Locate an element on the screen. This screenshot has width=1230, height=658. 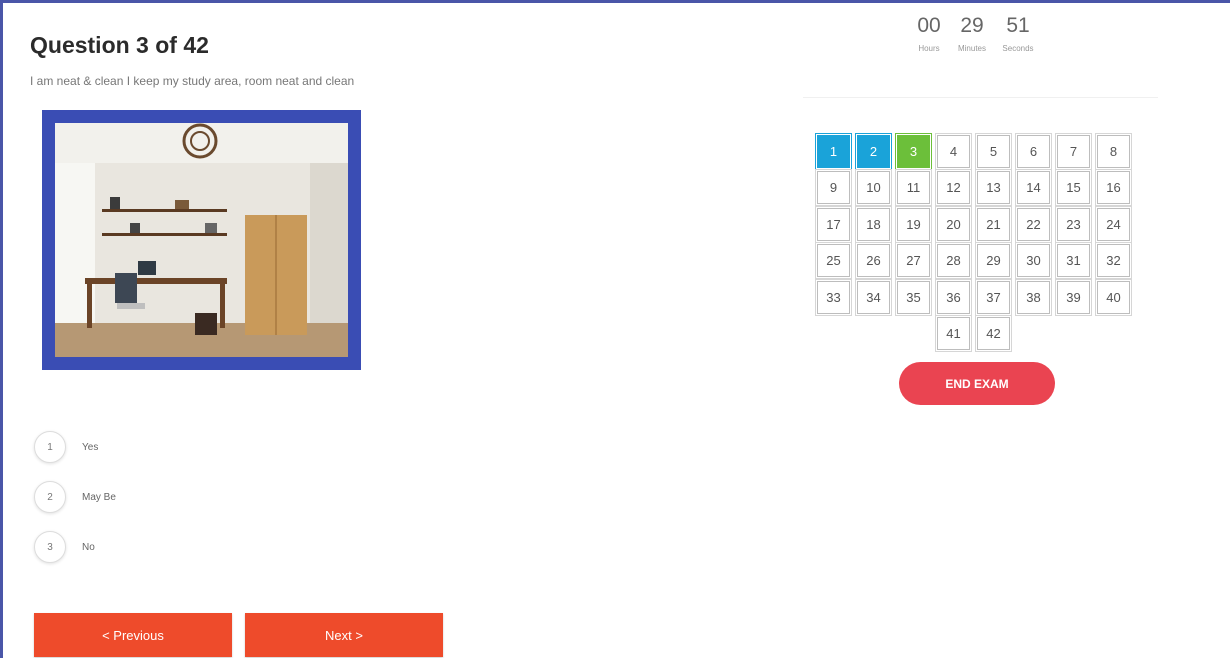
question-nav-item-33: 33 is located at coordinates (833, 297).